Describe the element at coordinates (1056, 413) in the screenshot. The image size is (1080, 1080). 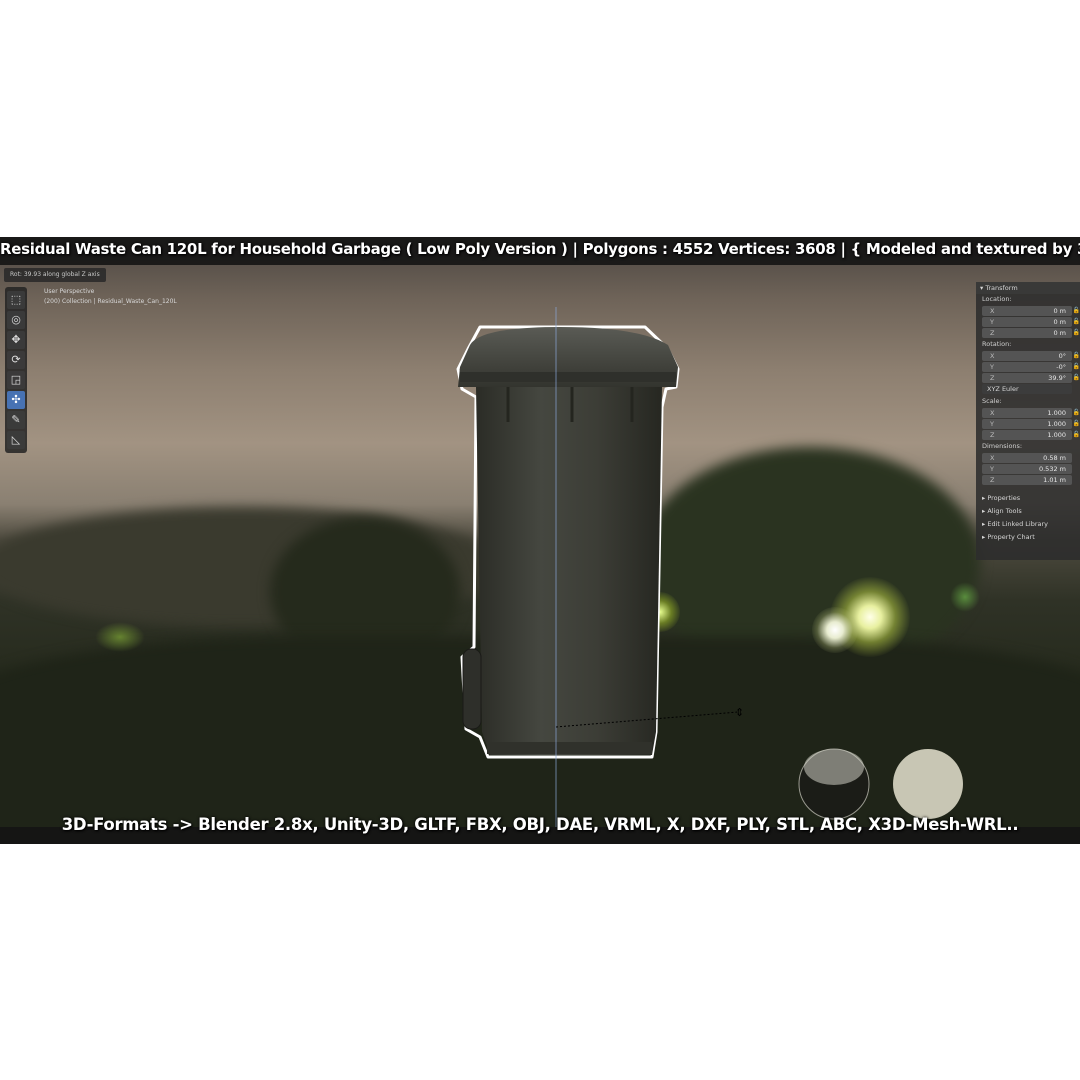
I see `scale-x-value: 1.000` at that location.